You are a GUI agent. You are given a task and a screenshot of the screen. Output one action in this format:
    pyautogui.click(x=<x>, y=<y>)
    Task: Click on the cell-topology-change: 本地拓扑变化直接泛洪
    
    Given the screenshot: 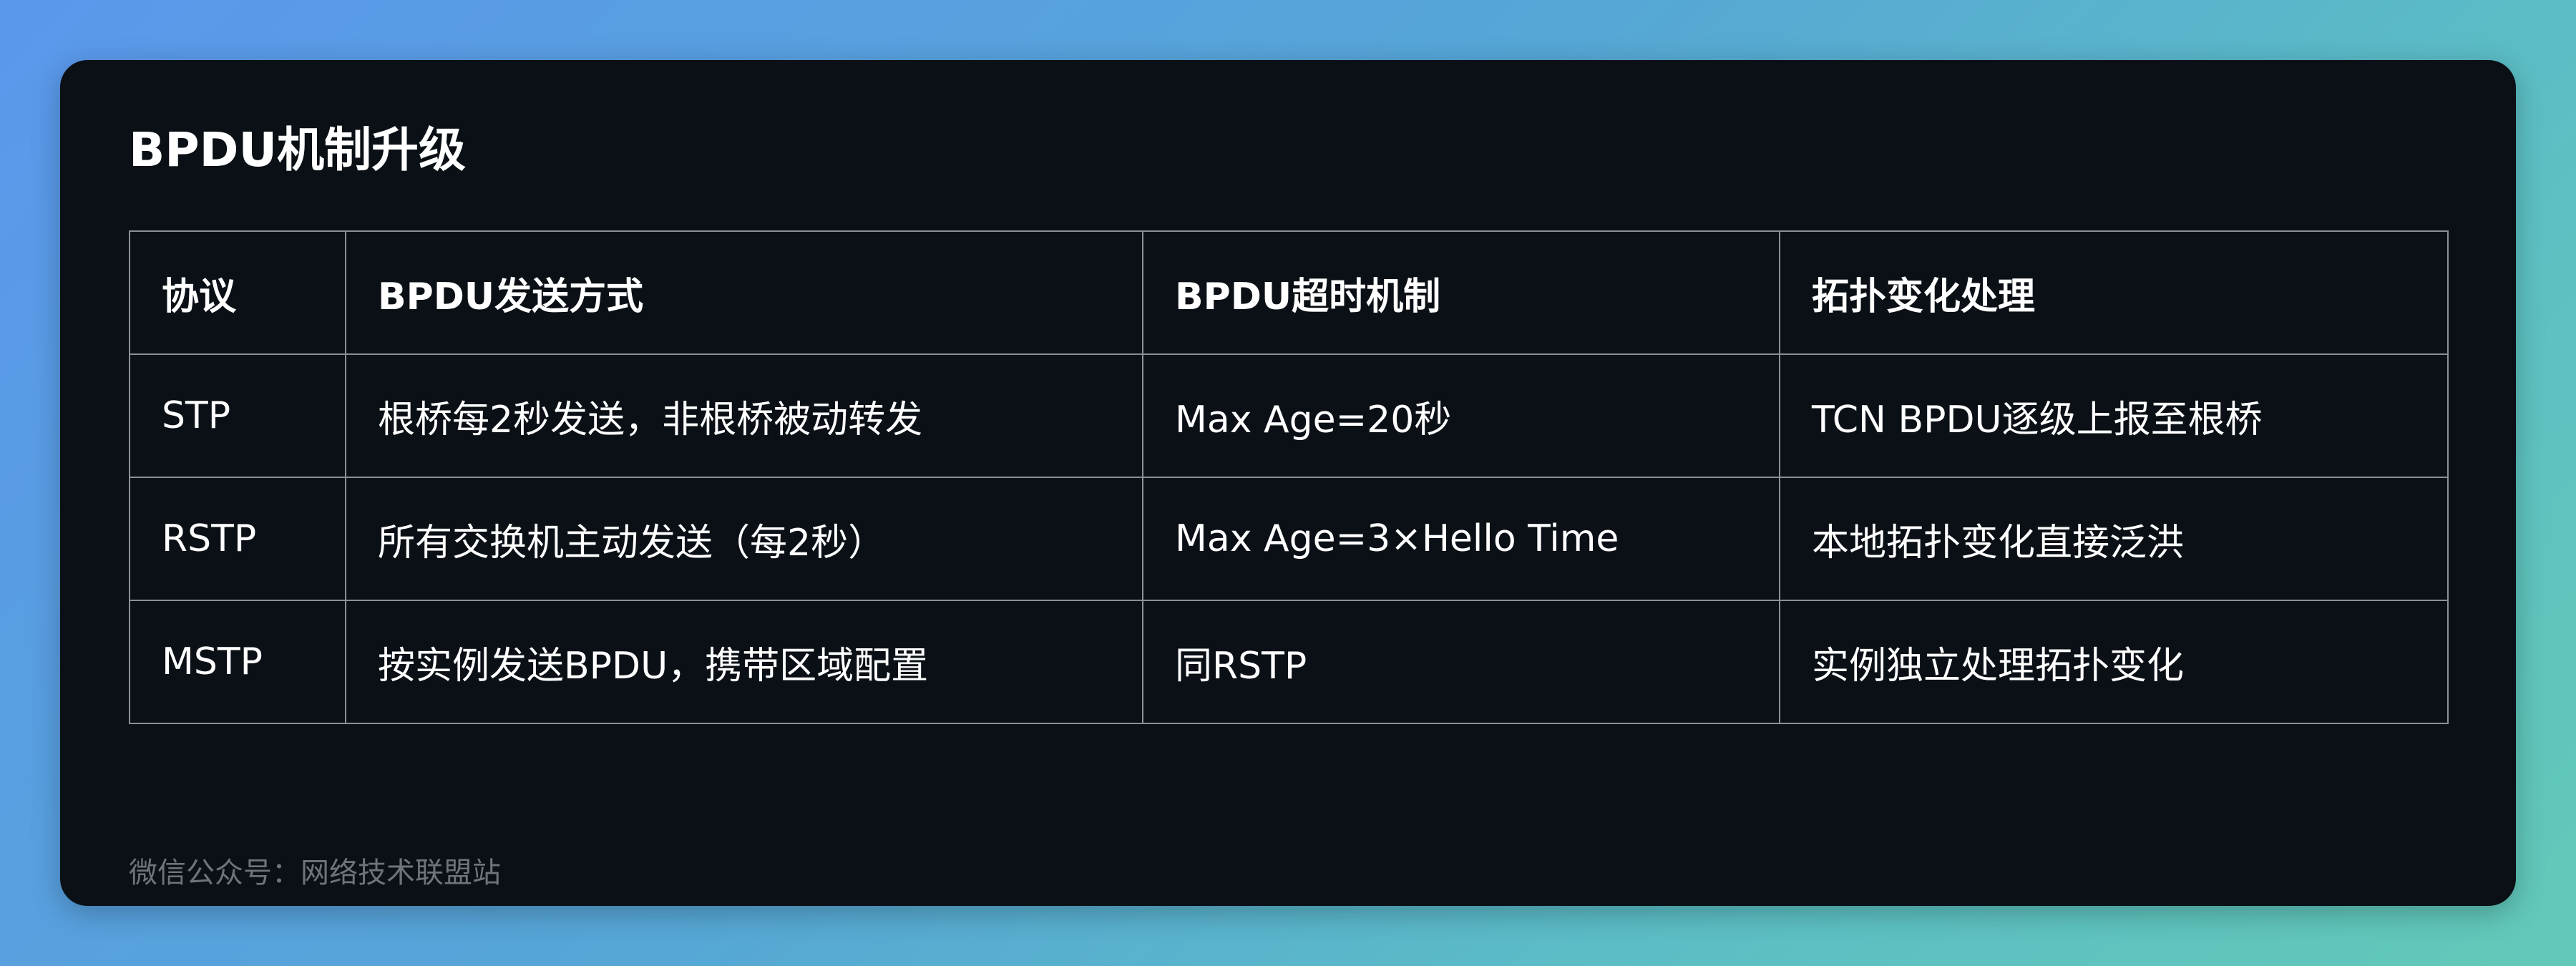 What is the action you would take?
    pyautogui.click(x=2114, y=539)
    